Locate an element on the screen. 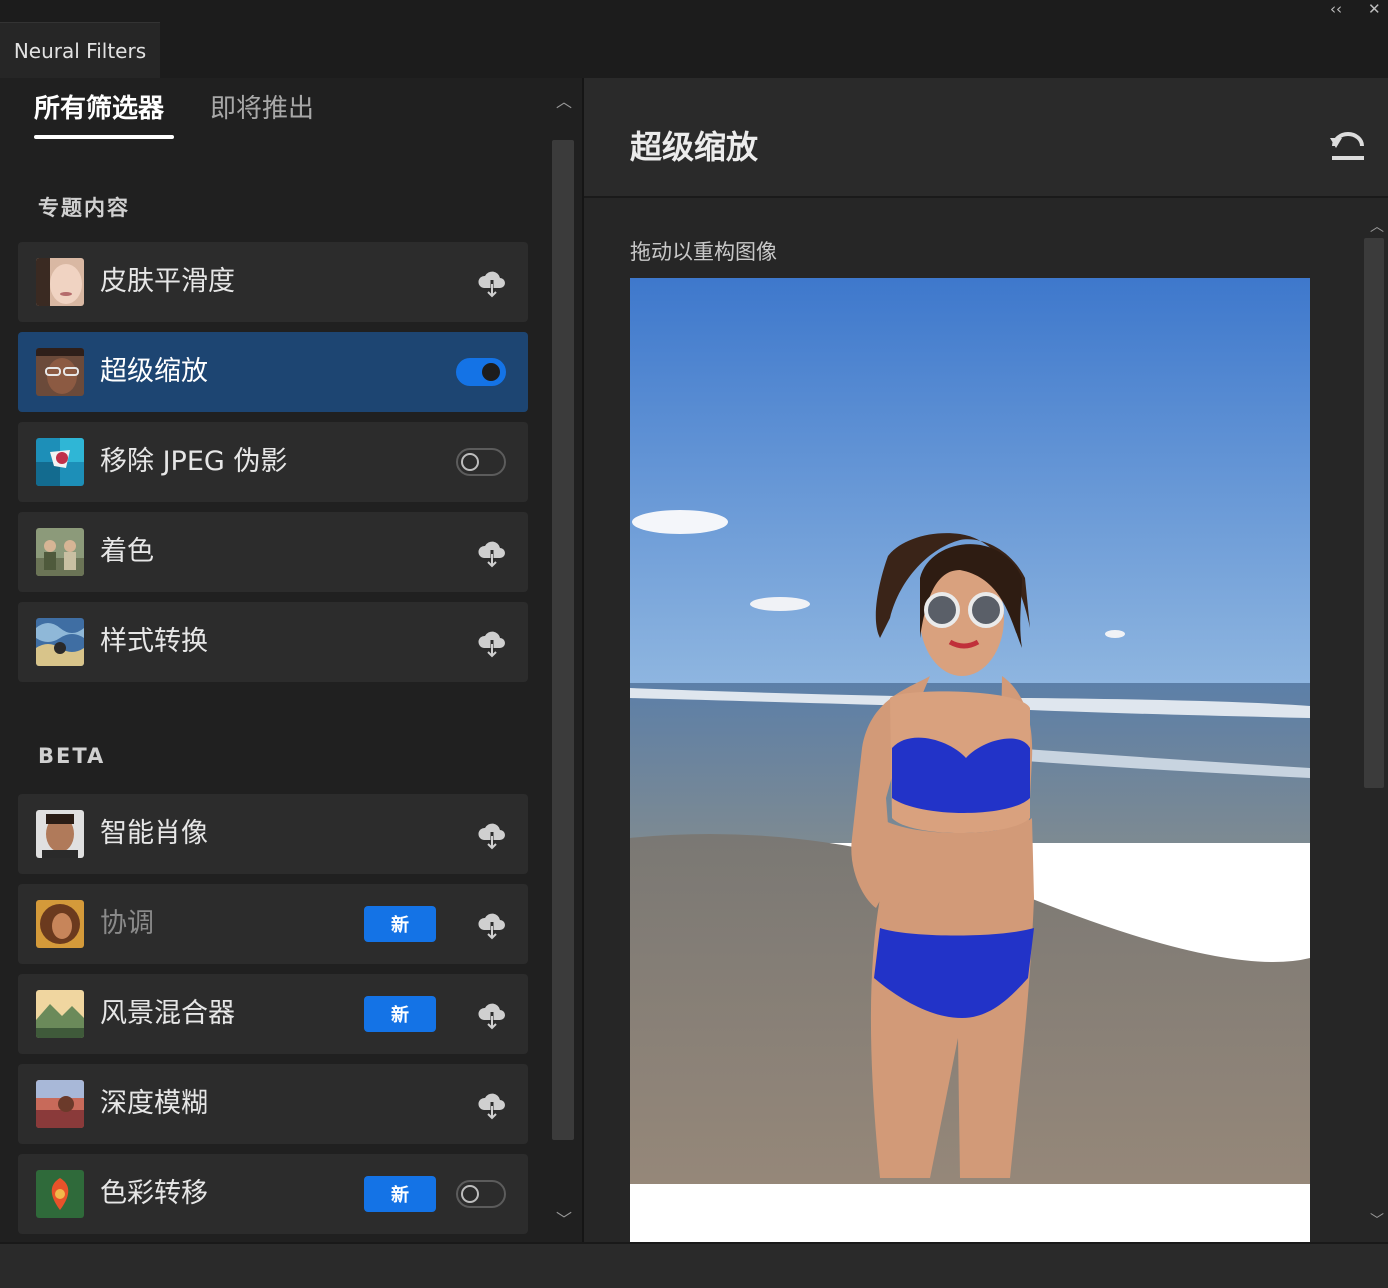  remove-jpeg-toggle is located at coordinates (481, 462).